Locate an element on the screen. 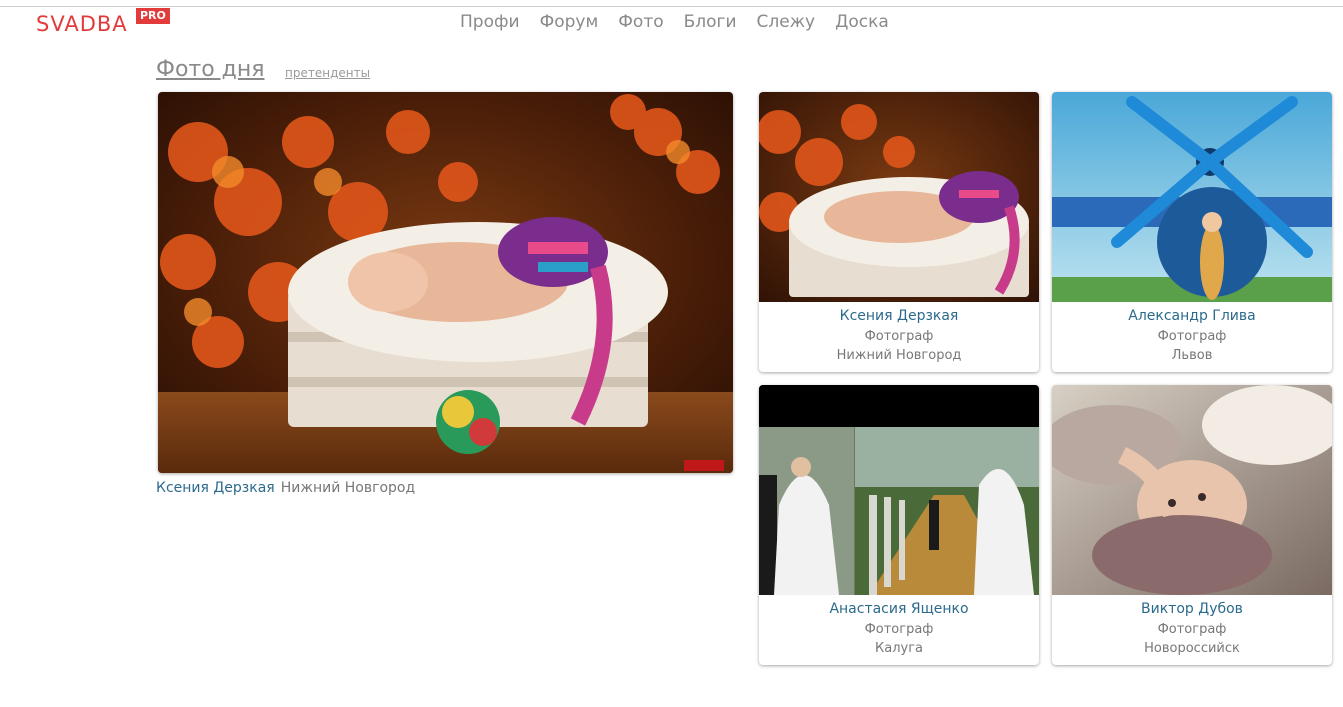  card-city: Львов is located at coordinates (1192, 355).